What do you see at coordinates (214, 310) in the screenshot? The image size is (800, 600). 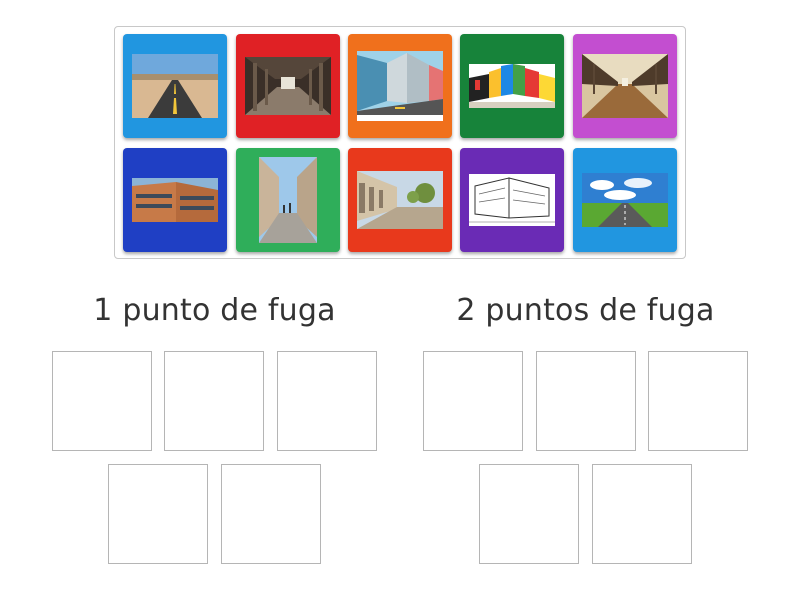 I see `group-title-1-punto: 1 punto de fuga` at bounding box center [214, 310].